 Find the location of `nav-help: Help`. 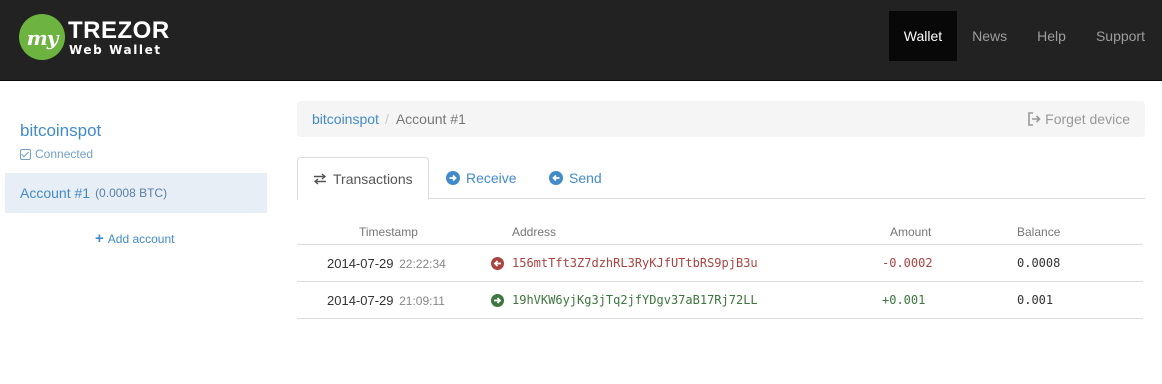

nav-help: Help is located at coordinates (1051, 36).